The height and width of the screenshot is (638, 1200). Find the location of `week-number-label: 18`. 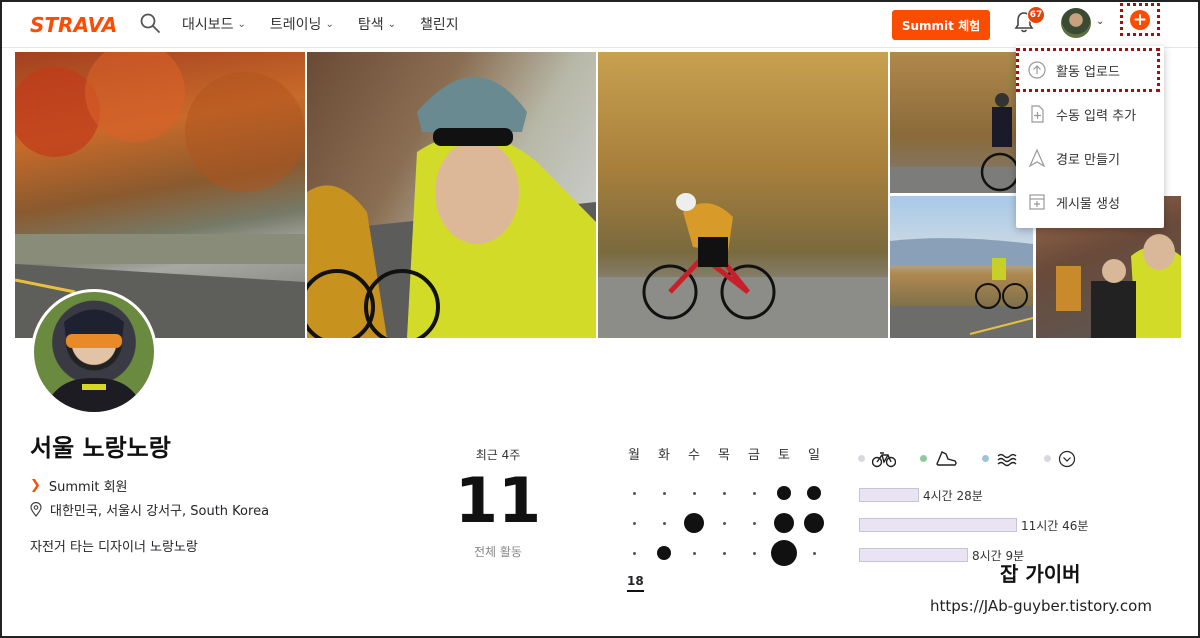

week-number-label: 18 is located at coordinates (635, 583).